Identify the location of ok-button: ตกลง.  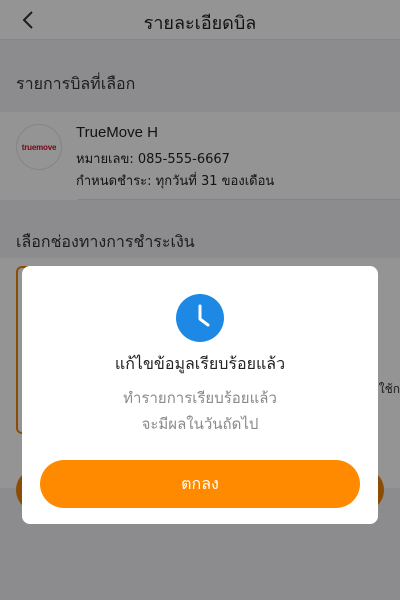
(200, 484).